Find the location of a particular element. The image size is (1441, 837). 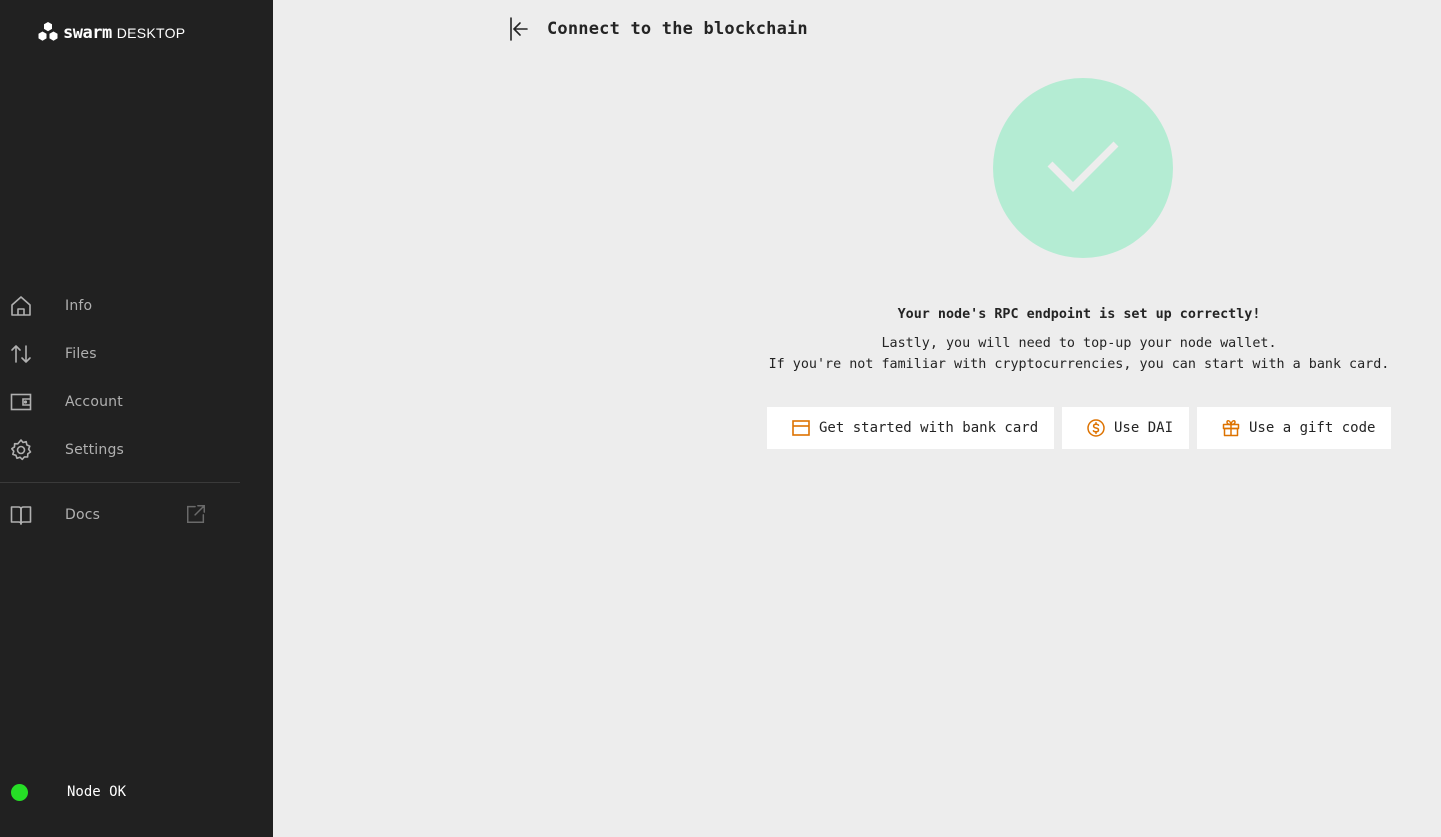

checkmark-icon is located at coordinates (1083, 166).